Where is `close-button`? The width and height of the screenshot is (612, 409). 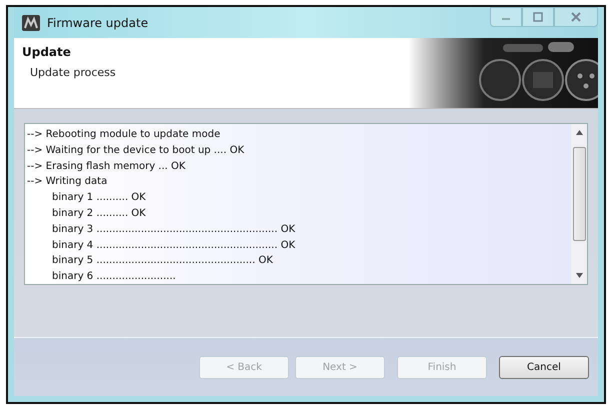 close-button is located at coordinates (576, 17).